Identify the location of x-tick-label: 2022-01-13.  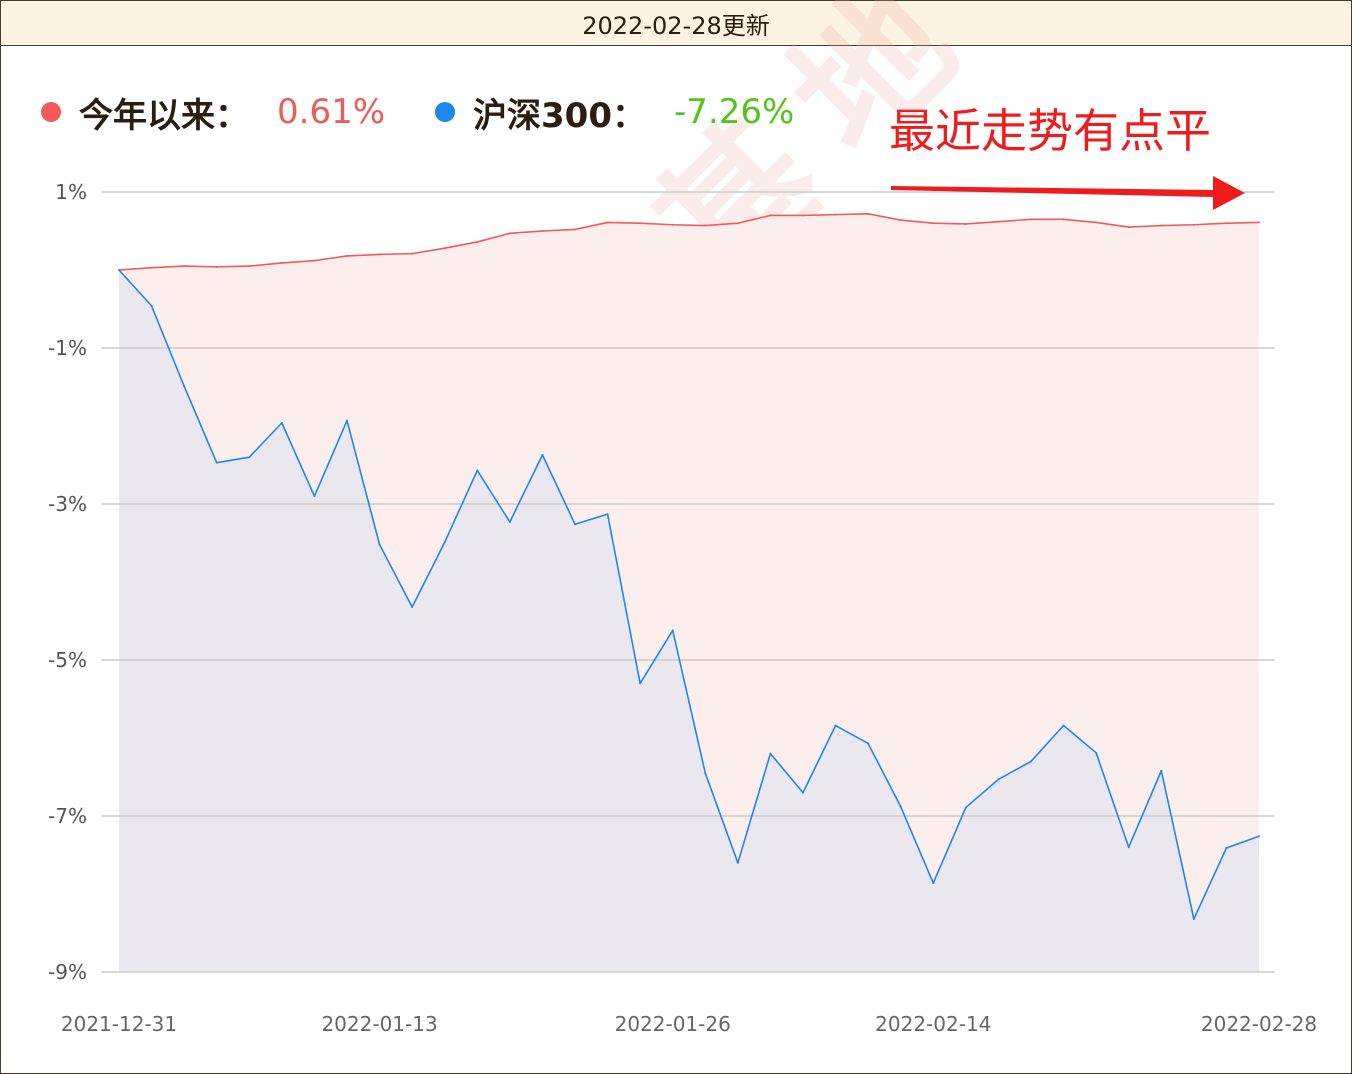
(379, 1024).